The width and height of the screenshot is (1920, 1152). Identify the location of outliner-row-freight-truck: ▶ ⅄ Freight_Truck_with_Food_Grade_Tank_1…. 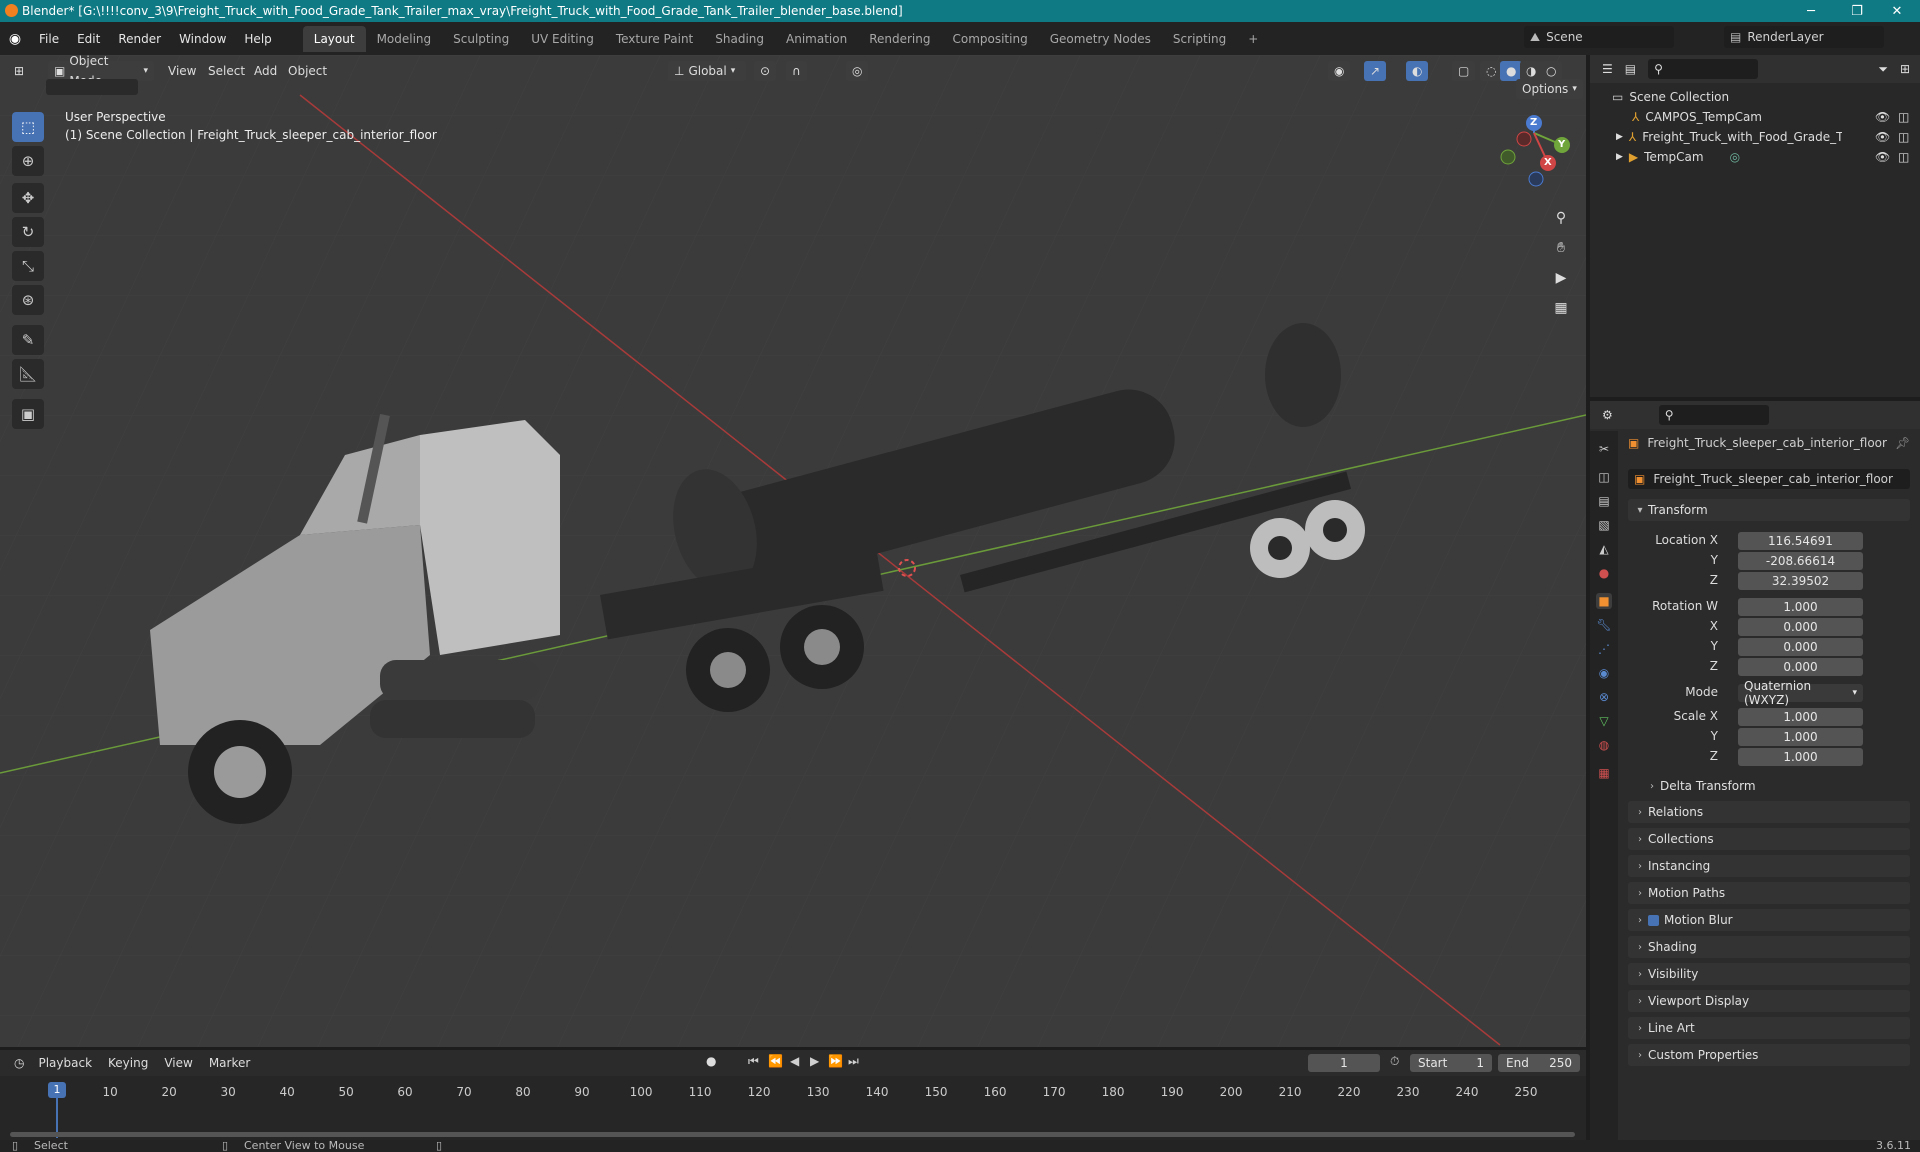
(1755, 137).